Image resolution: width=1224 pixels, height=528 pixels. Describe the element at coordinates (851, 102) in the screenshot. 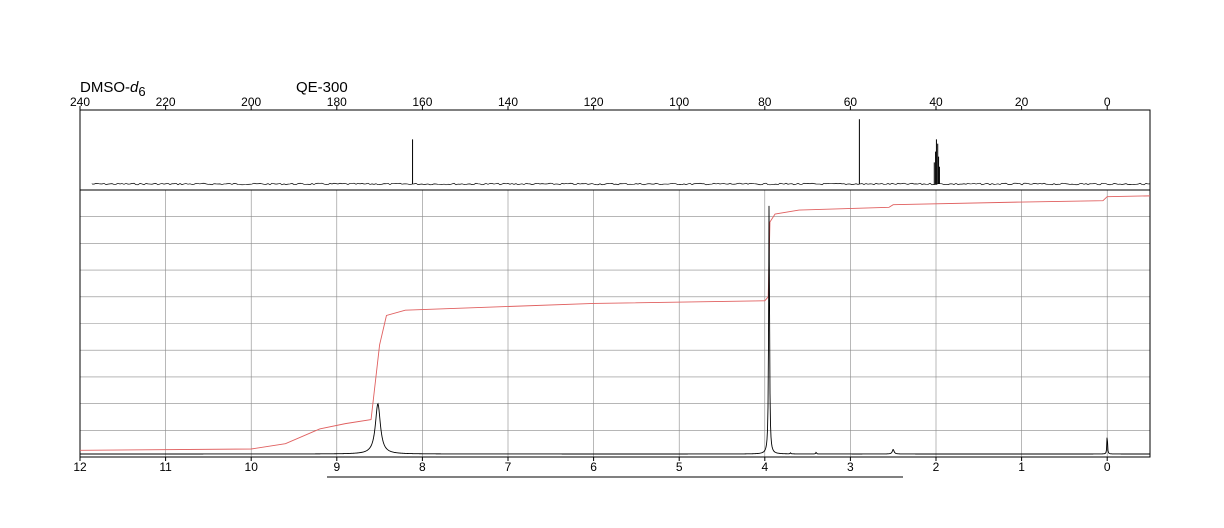

I see `c13-tick-label: 60` at that location.